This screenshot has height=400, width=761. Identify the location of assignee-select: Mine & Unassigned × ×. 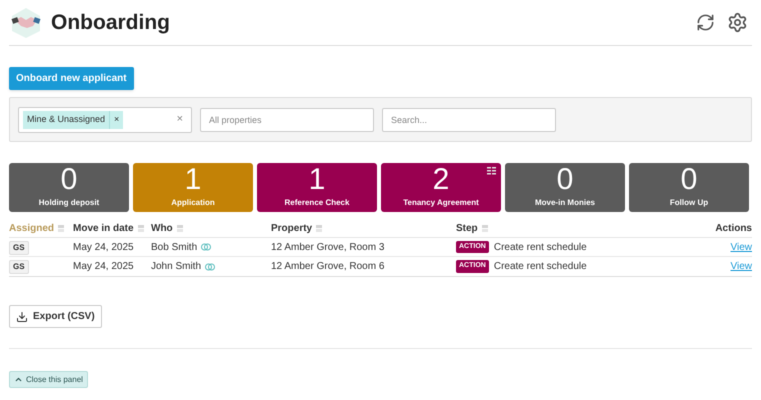
(105, 119).